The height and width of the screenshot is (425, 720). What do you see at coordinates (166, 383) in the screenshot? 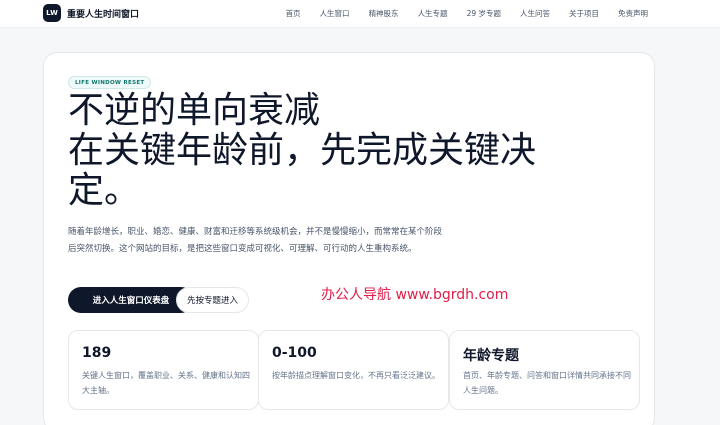
I see `stat-text: 关键人生窗口，覆盖职业、关系、健康和认知四大主轴。` at bounding box center [166, 383].